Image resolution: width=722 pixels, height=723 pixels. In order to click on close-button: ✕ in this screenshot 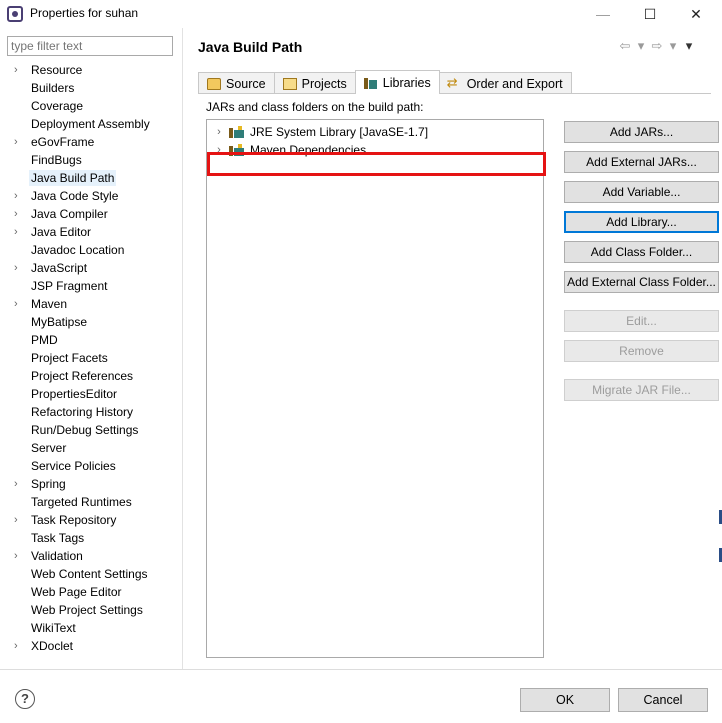, I will do `click(696, 14)`.